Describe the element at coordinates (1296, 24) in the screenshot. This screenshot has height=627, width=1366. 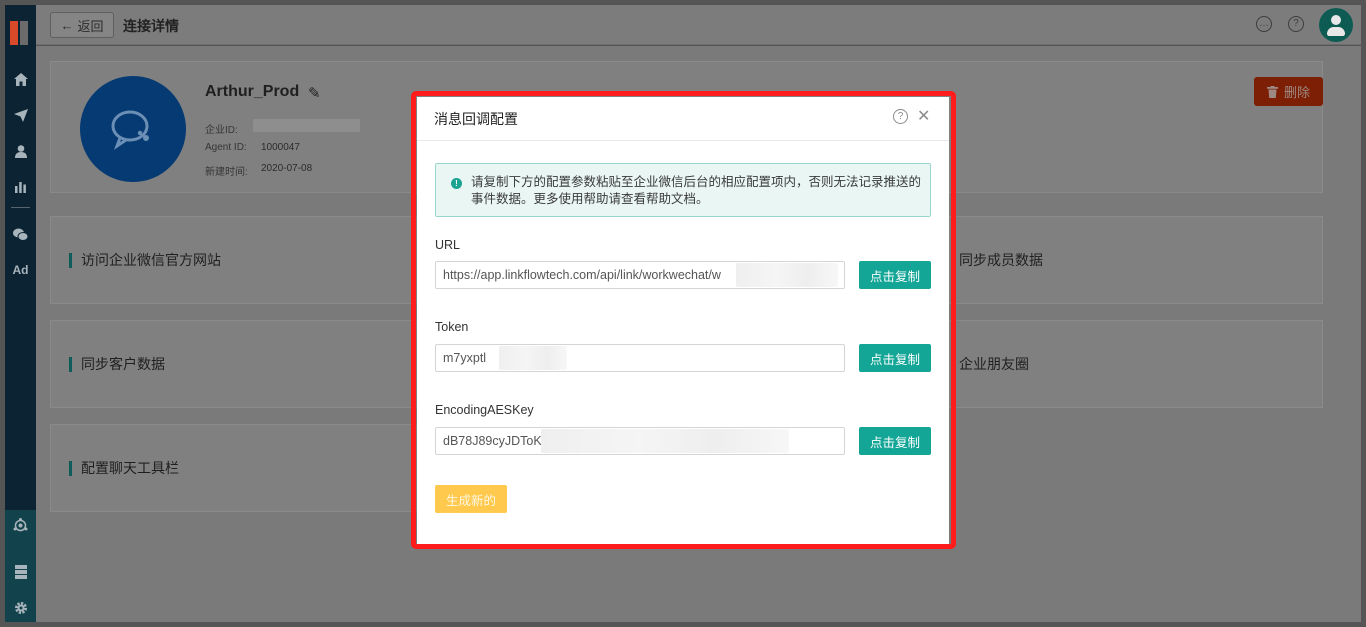
I see `question-icon: ?` at that location.